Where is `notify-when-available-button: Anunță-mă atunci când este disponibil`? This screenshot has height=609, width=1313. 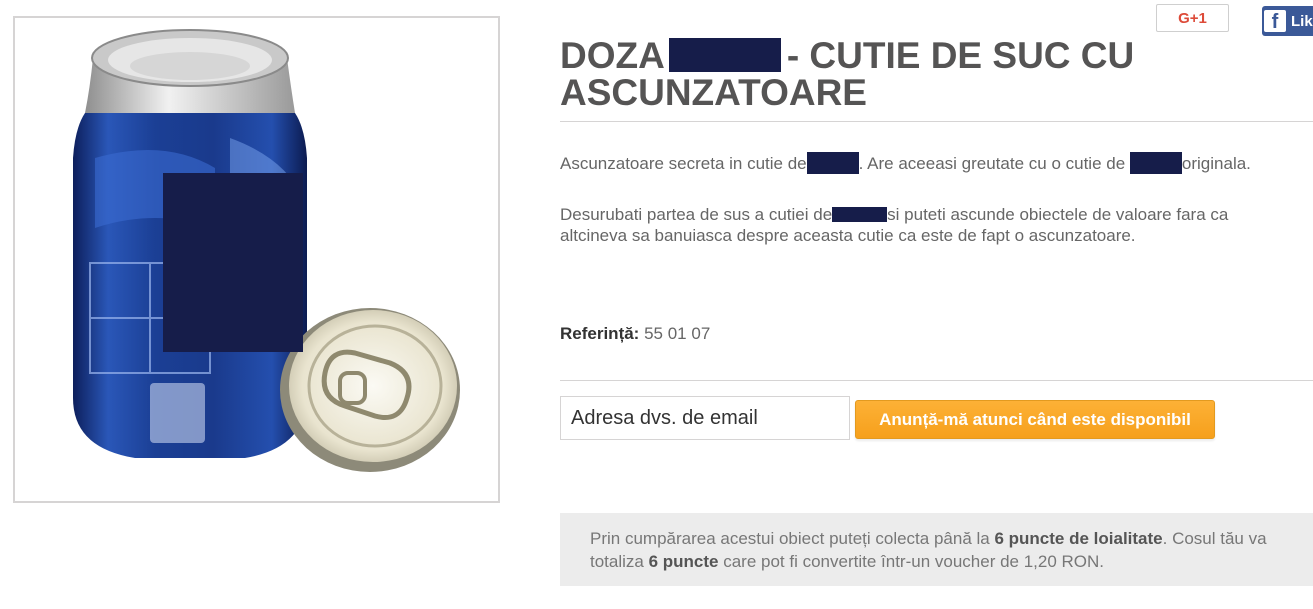 notify-when-available-button: Anunță-mă atunci când este disponibil is located at coordinates (1035, 419).